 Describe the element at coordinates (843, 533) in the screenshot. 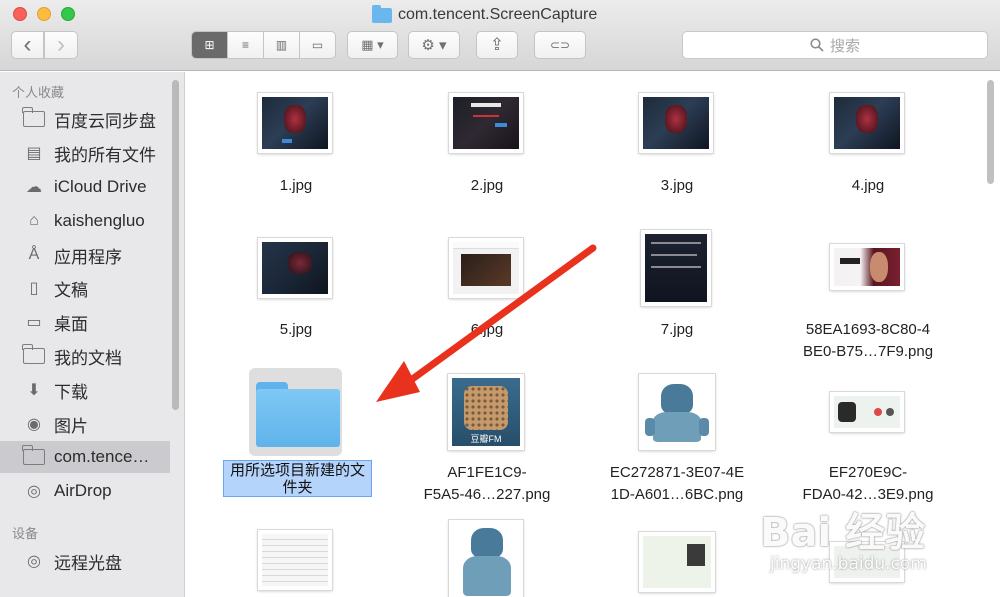

I see `watermark-logo: Bai 经验` at that location.